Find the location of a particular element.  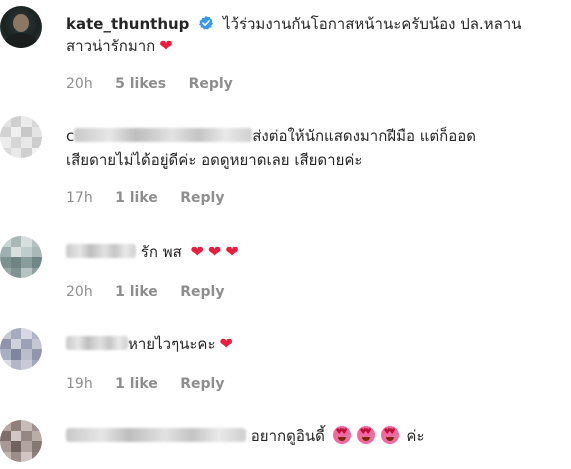

comment-text: หายไวๆนะคะ ❤ is located at coordinates (149, 344).